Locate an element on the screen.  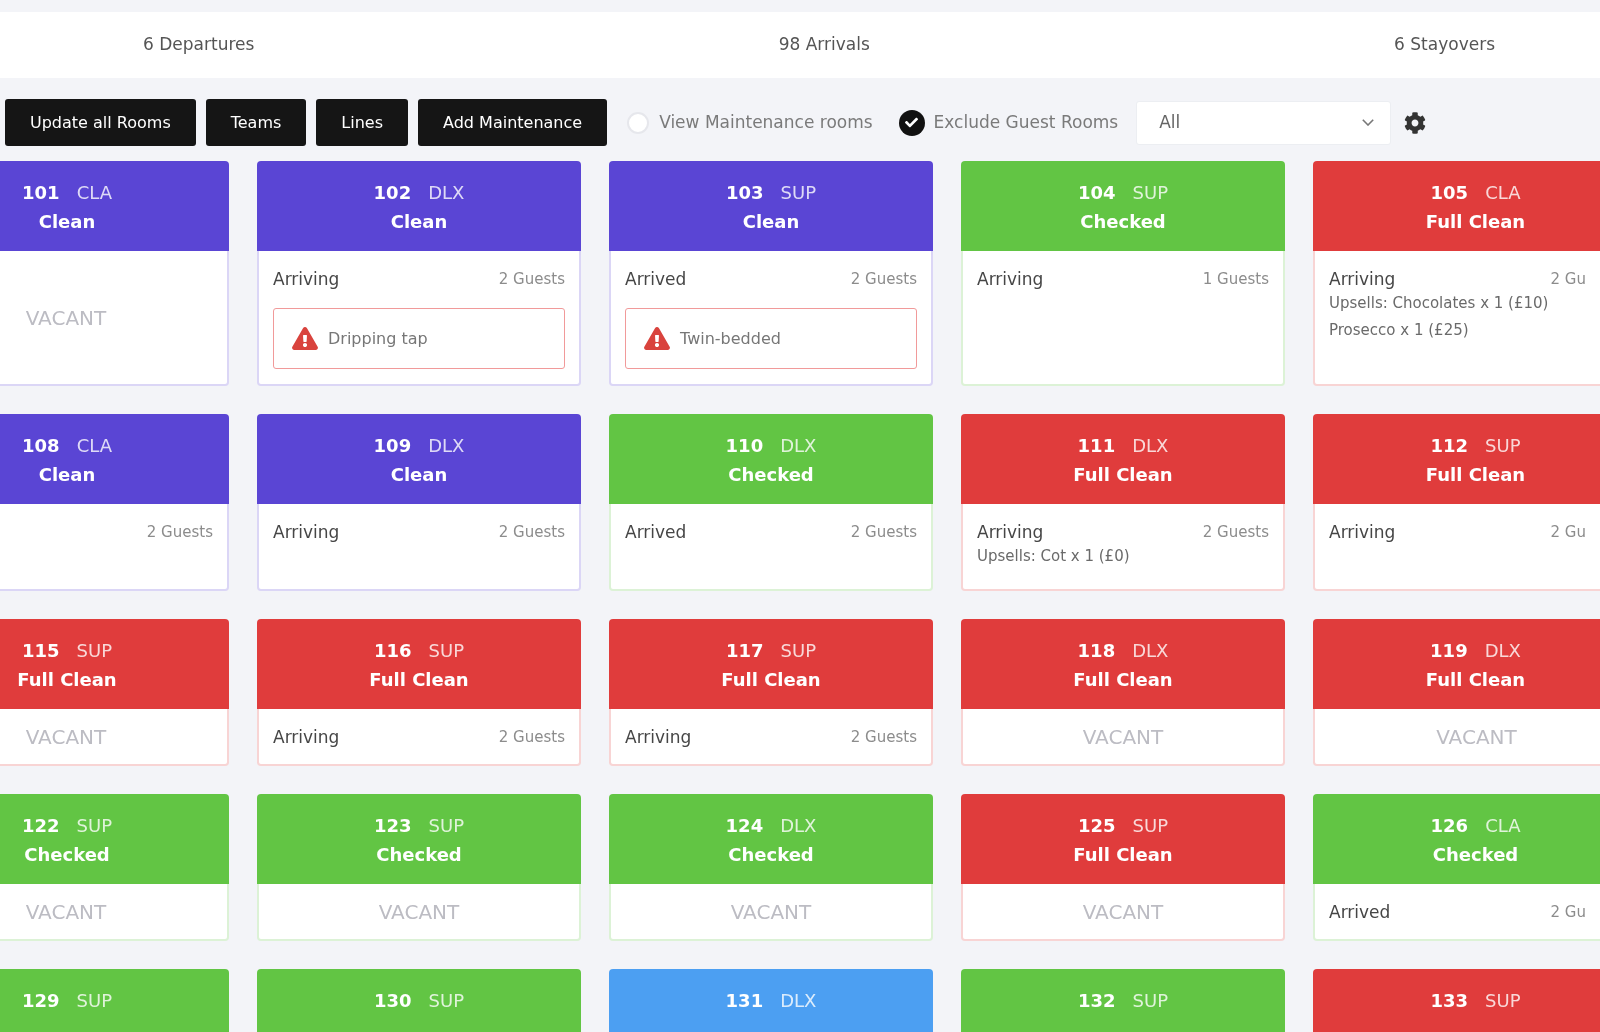
room-card-header: 122 SUP Checked is located at coordinates (114, 839).